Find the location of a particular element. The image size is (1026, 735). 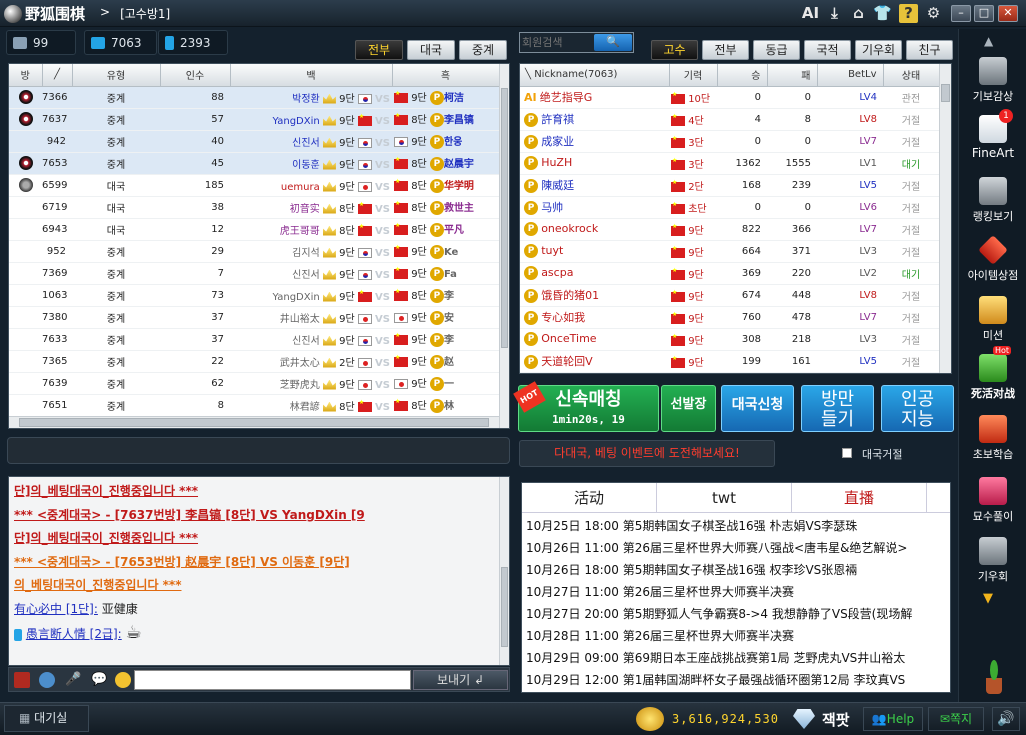

player-row: P HuZH 3단 13621555LV1대기 is located at coordinates (729, 163).